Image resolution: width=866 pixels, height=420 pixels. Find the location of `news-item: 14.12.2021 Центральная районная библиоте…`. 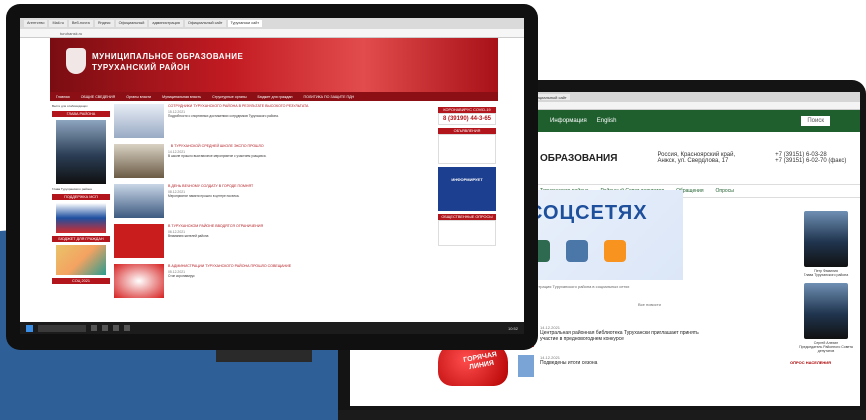

news-item: 14.12.2021 Центральная районная библиоте… is located at coordinates (663, 336).